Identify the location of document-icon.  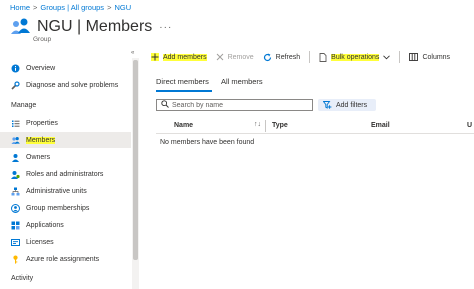
(323, 57).